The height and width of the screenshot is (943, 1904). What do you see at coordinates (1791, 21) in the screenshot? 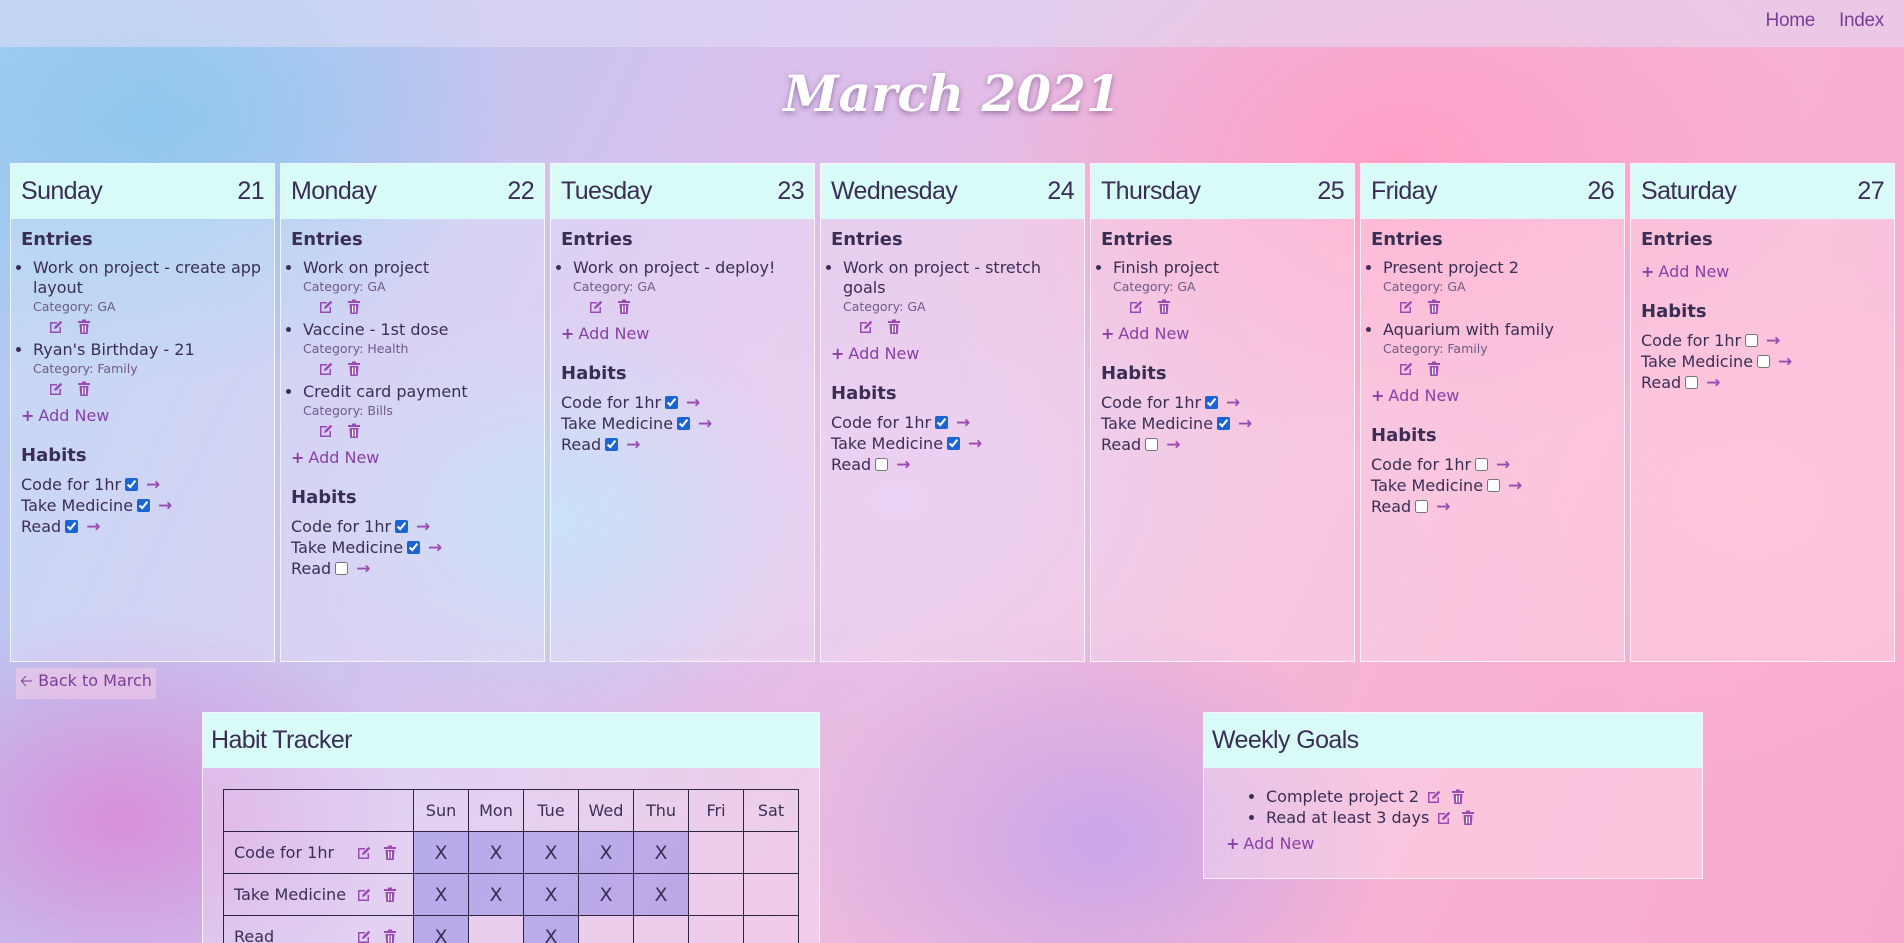
I see `nav-link-home: Home` at bounding box center [1791, 21].